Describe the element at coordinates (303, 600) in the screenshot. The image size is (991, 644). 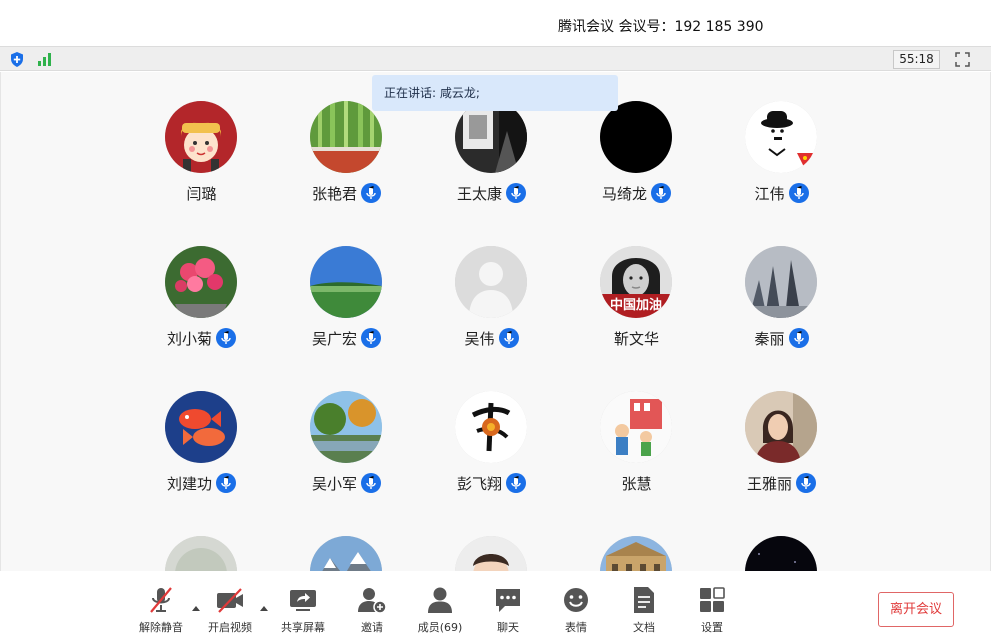
I see `share-screen-icon` at that location.